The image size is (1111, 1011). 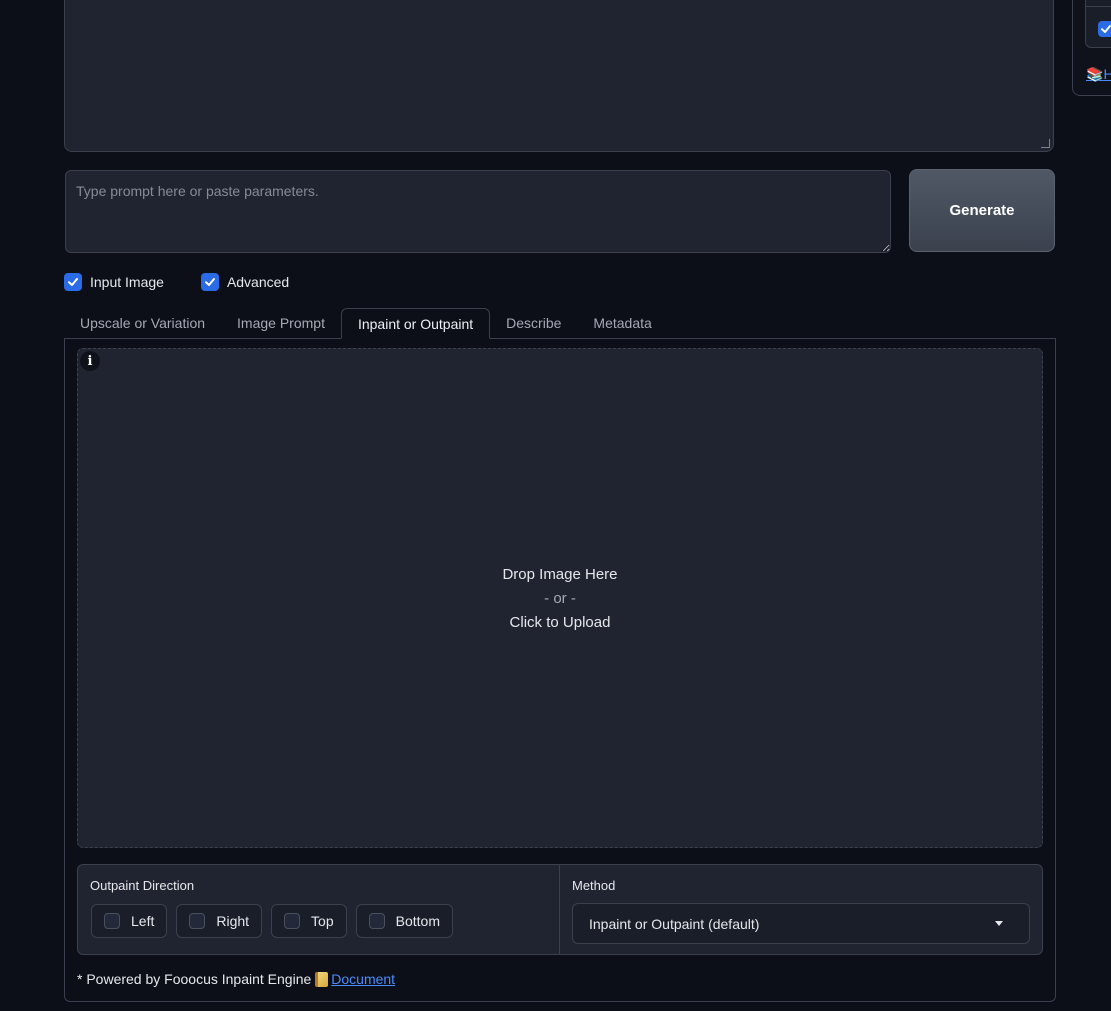 What do you see at coordinates (1045, 143) in the screenshot?
I see `resize-handle` at bounding box center [1045, 143].